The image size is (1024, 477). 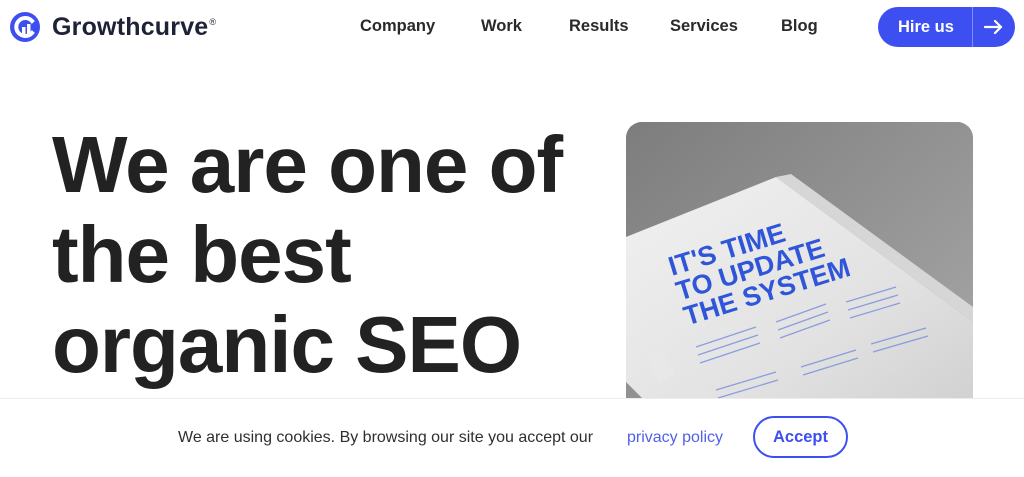 I want to click on hire-us-label: Hire us, so click(x=926, y=26).